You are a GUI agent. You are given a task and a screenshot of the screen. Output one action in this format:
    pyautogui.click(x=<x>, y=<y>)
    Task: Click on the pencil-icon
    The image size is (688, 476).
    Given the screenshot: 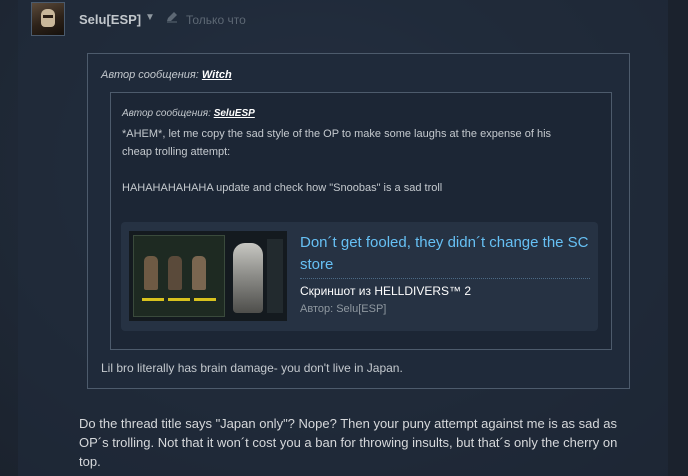 What is the action you would take?
    pyautogui.click(x=172, y=17)
    